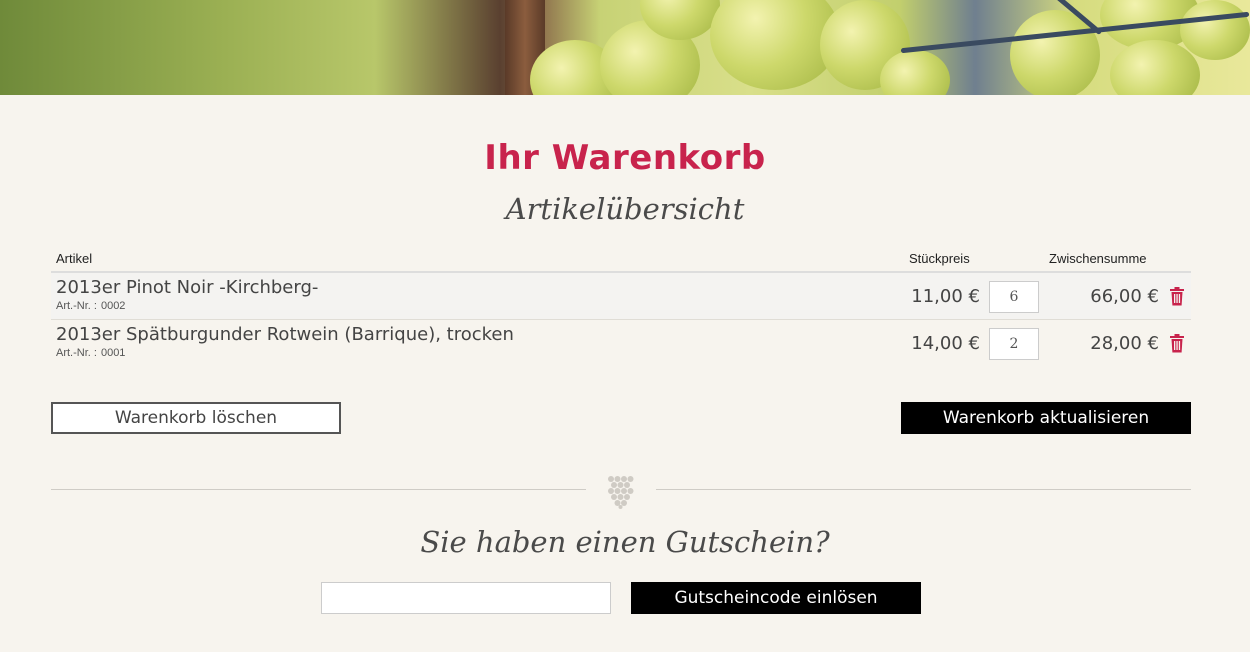 The height and width of the screenshot is (652, 1250). Describe the element at coordinates (1046, 418) in the screenshot. I see `update-cart-button: Warenkorb aktualisieren` at that location.